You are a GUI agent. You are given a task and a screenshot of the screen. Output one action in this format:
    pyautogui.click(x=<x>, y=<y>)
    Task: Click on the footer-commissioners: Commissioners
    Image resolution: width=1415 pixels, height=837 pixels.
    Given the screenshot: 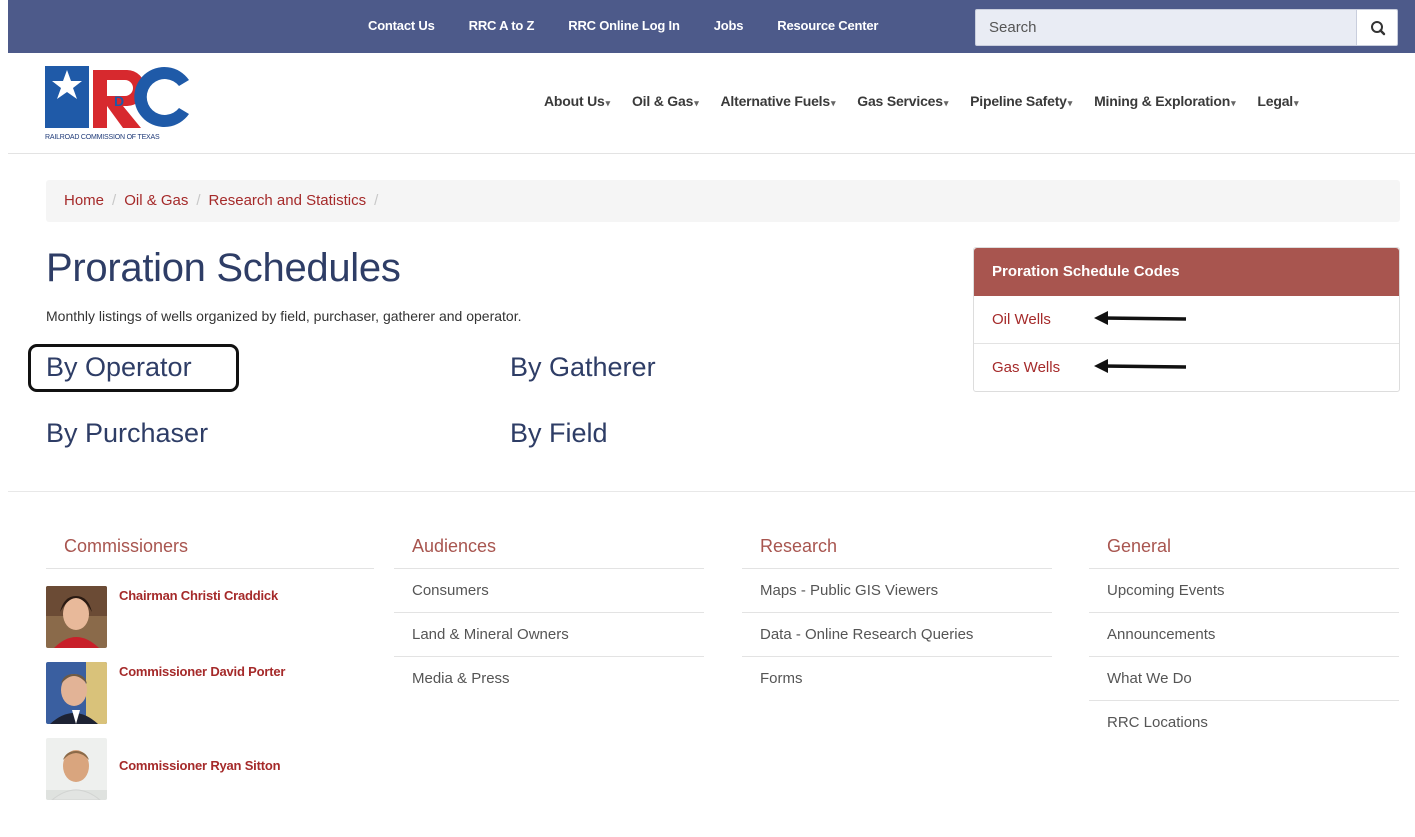 What is the action you would take?
    pyautogui.click(x=210, y=550)
    